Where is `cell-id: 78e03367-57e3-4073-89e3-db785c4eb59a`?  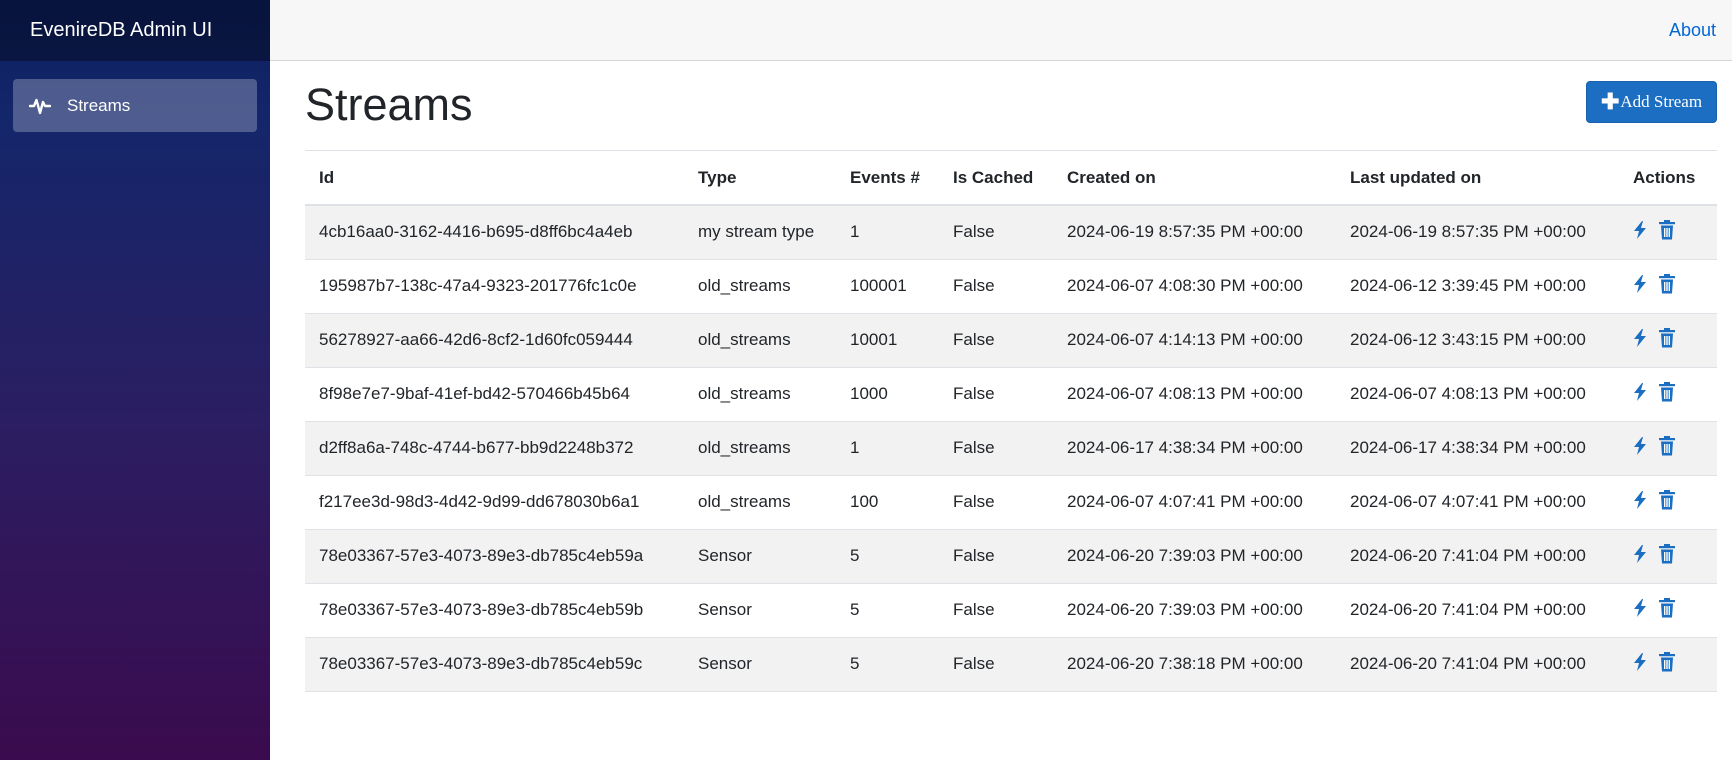
cell-id: 78e03367-57e3-4073-89e3-db785c4eb59a is located at coordinates (494, 556).